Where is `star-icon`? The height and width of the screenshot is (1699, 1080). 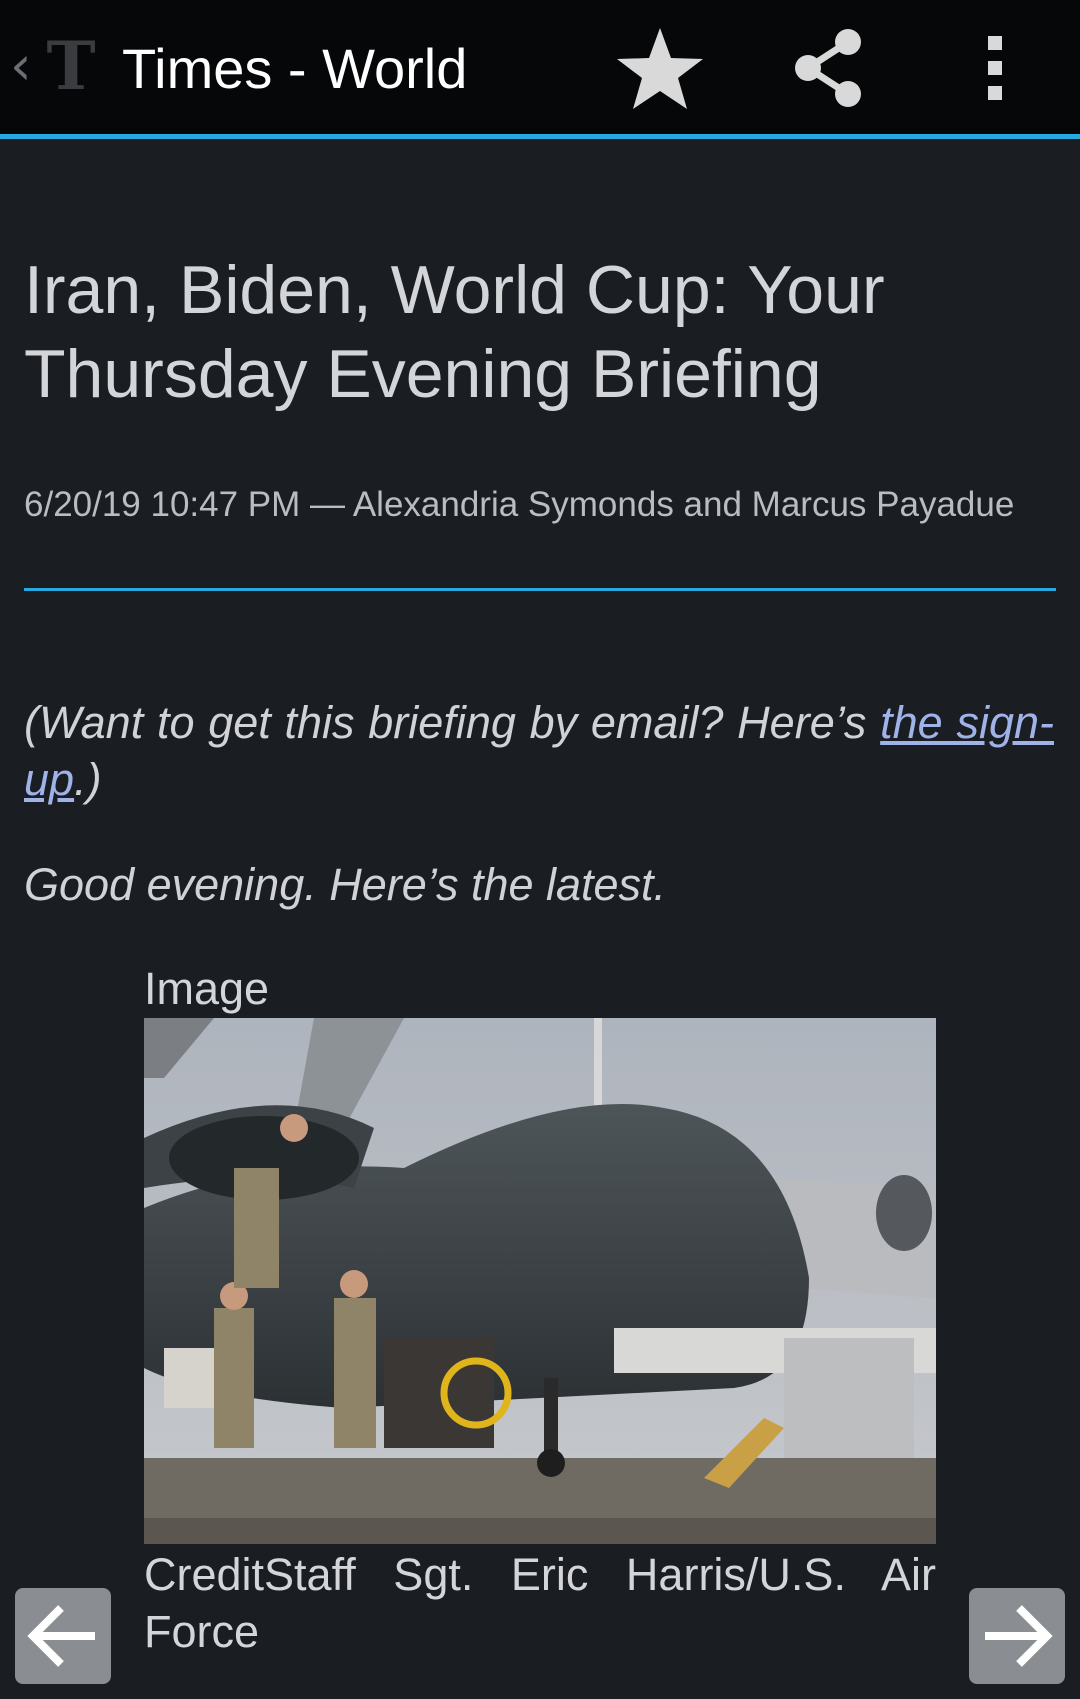
star-icon is located at coordinates (660, 68).